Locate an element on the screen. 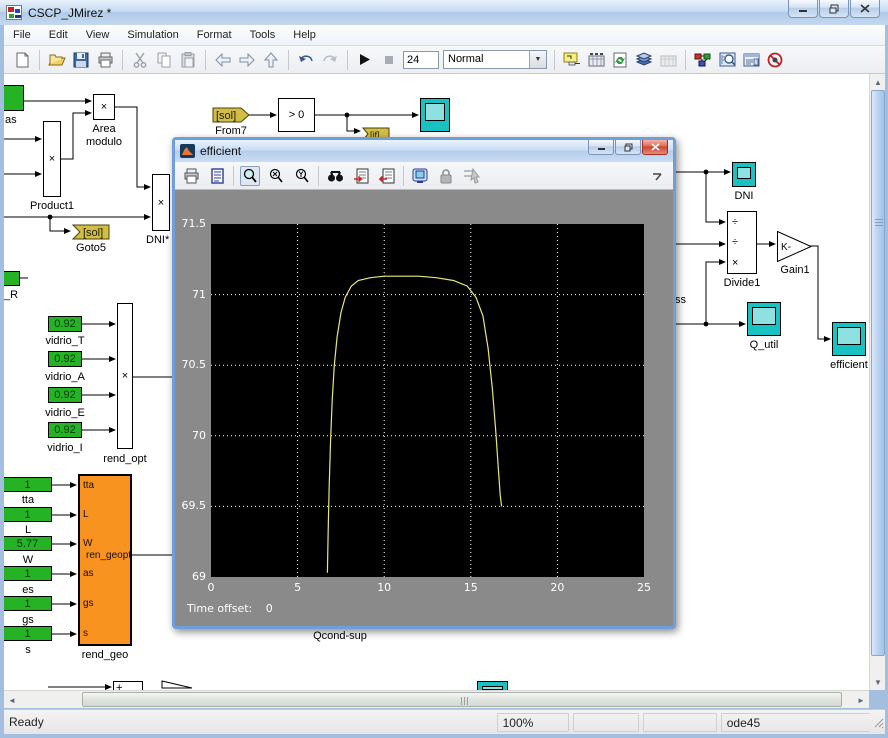  block-scope-dni is located at coordinates (744, 174).